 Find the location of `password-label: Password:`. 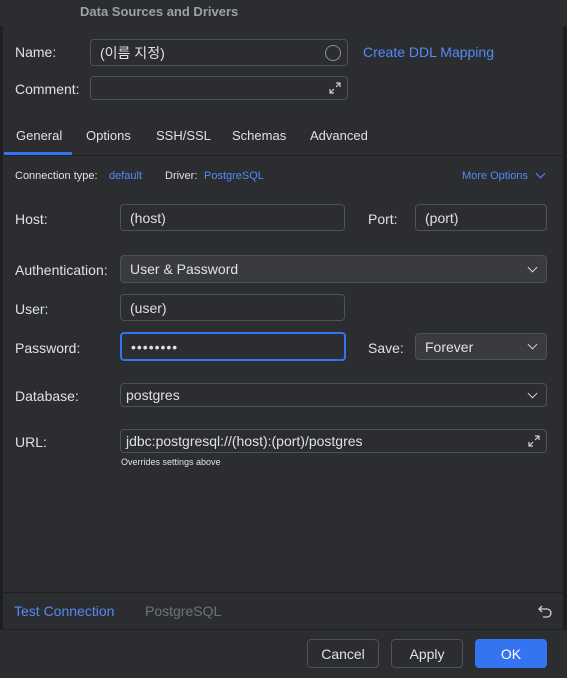

password-label: Password: is located at coordinates (48, 348).